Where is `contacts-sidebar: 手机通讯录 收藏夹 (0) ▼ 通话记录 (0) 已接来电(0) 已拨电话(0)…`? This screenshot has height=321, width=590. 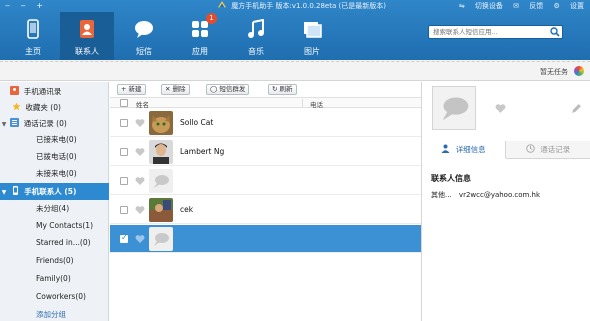
contacts-sidebar: 手机通讯录 收藏夹 (0) ▼ 通话记录 (0) 已接来电(0) 已拨电话(0)… is located at coordinates (54, 201).